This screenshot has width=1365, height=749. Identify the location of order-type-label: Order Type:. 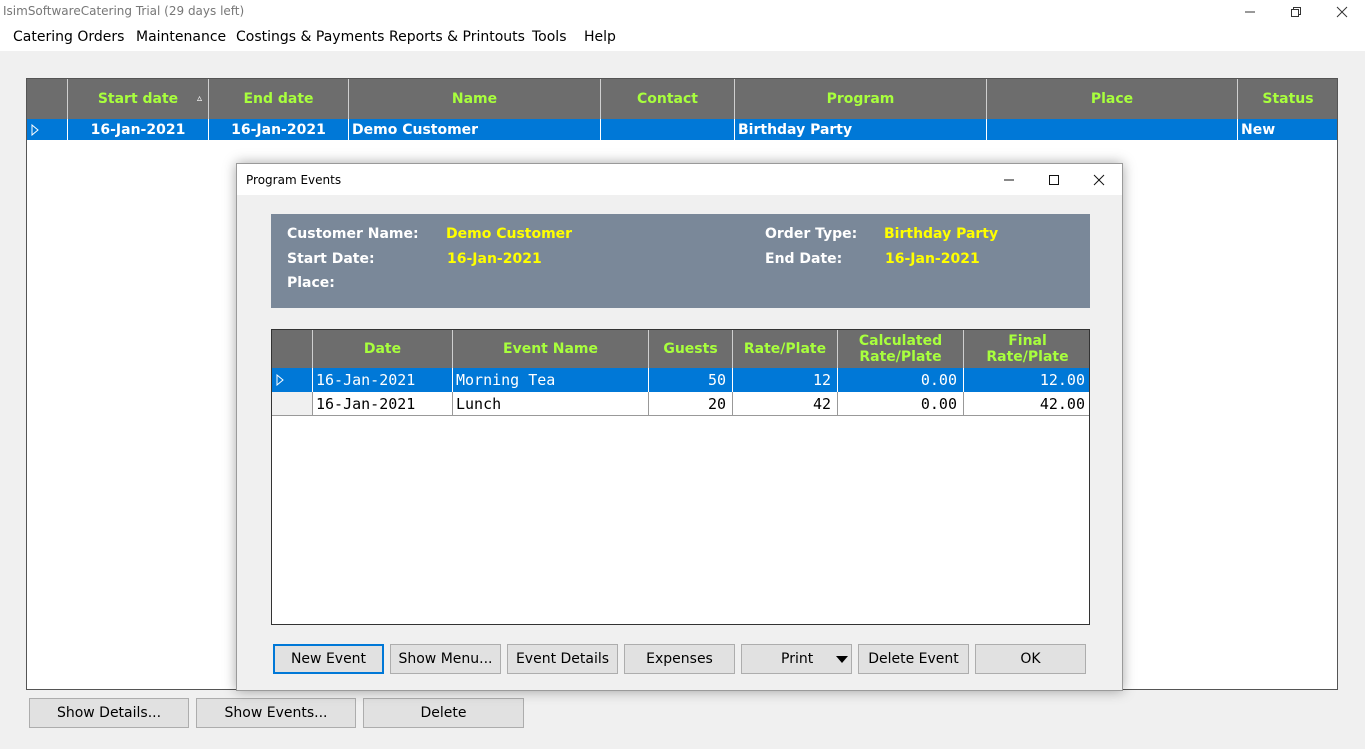
(811, 234).